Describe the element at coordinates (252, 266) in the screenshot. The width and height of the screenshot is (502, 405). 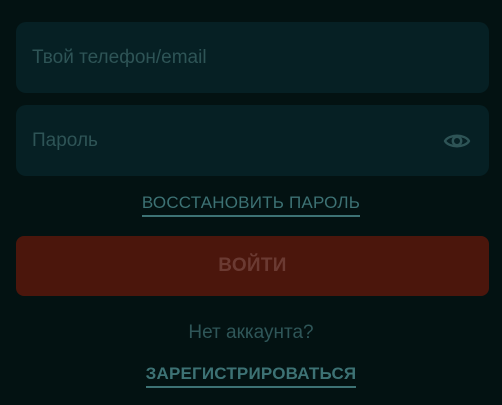
I see `login-button: ВОЙТИ` at that location.